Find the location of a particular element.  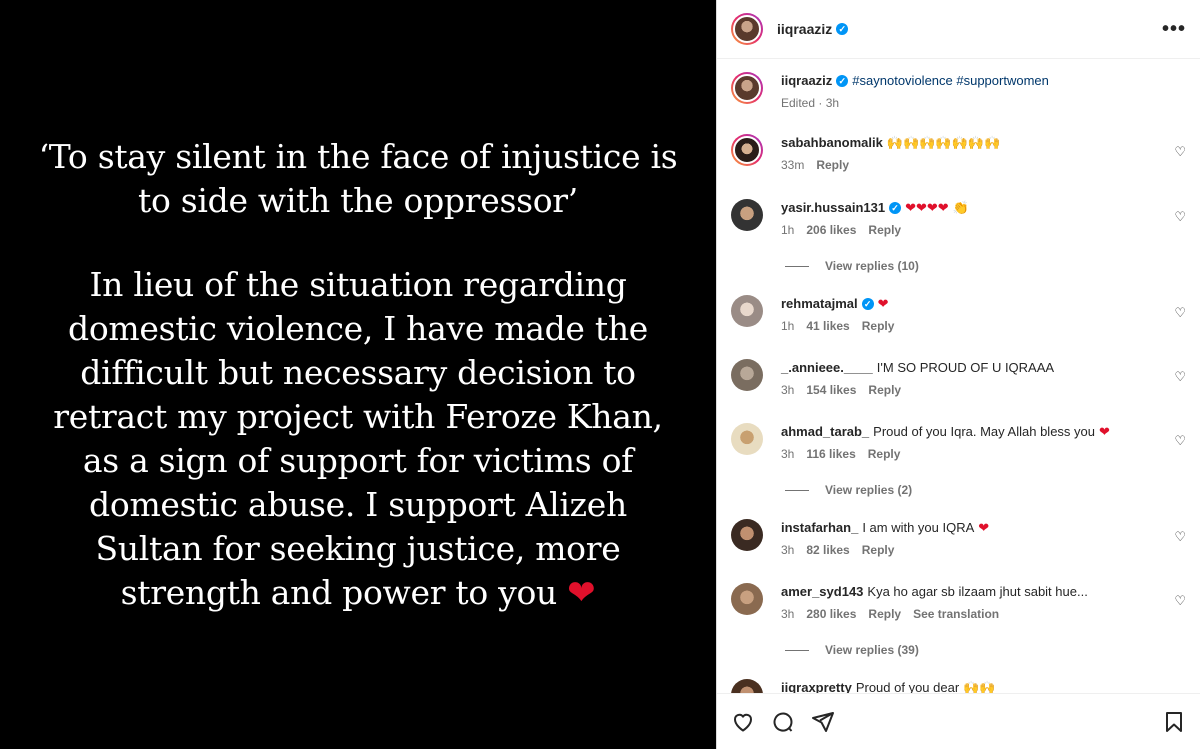

comment-username: sabahbanomalik is located at coordinates (832, 143).